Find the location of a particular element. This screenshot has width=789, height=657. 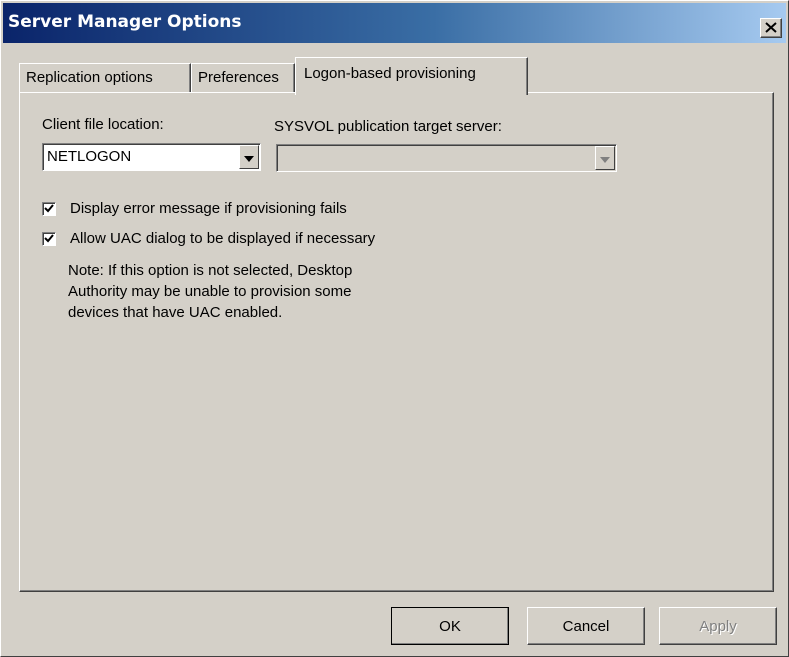

tab-replication-options: Replication options is located at coordinates (105, 78).